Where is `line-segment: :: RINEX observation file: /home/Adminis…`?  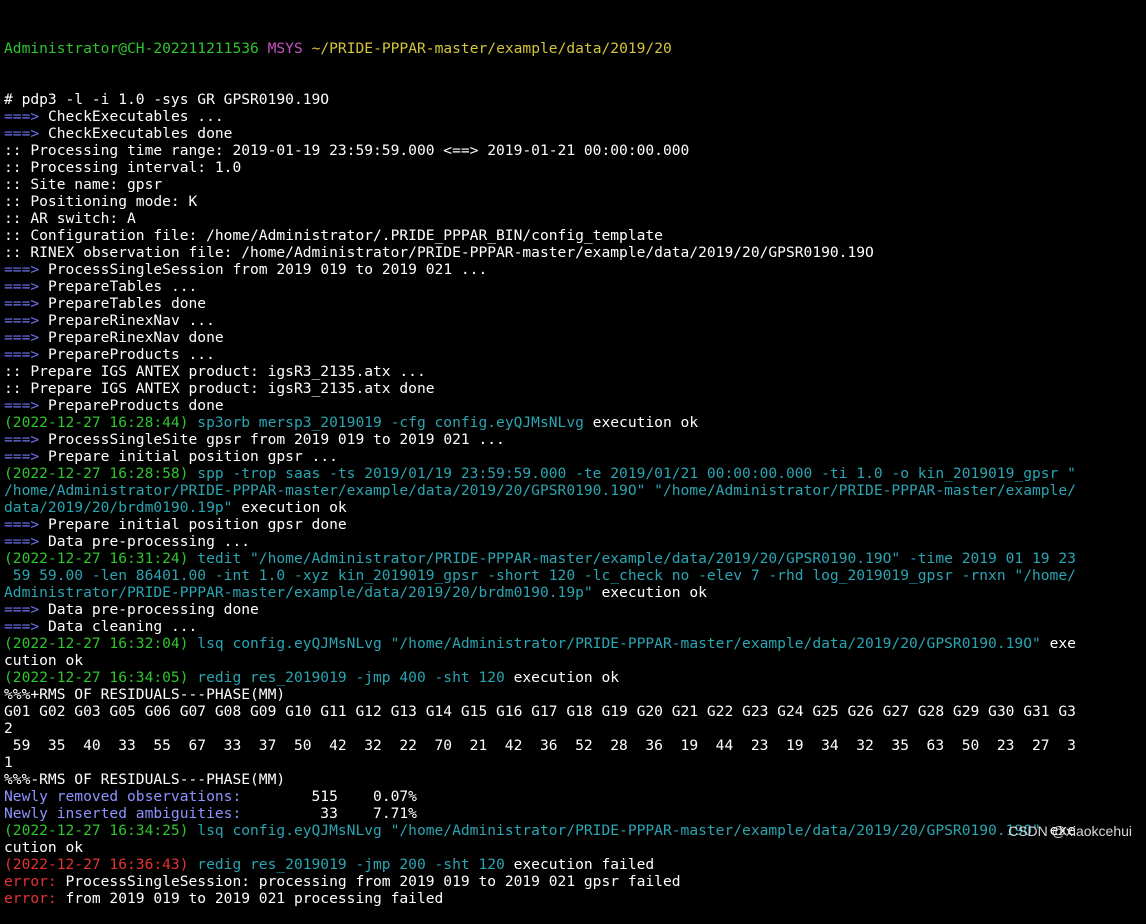
line-segment: :: RINEX observation file: /home/Adminis… is located at coordinates (439, 252).